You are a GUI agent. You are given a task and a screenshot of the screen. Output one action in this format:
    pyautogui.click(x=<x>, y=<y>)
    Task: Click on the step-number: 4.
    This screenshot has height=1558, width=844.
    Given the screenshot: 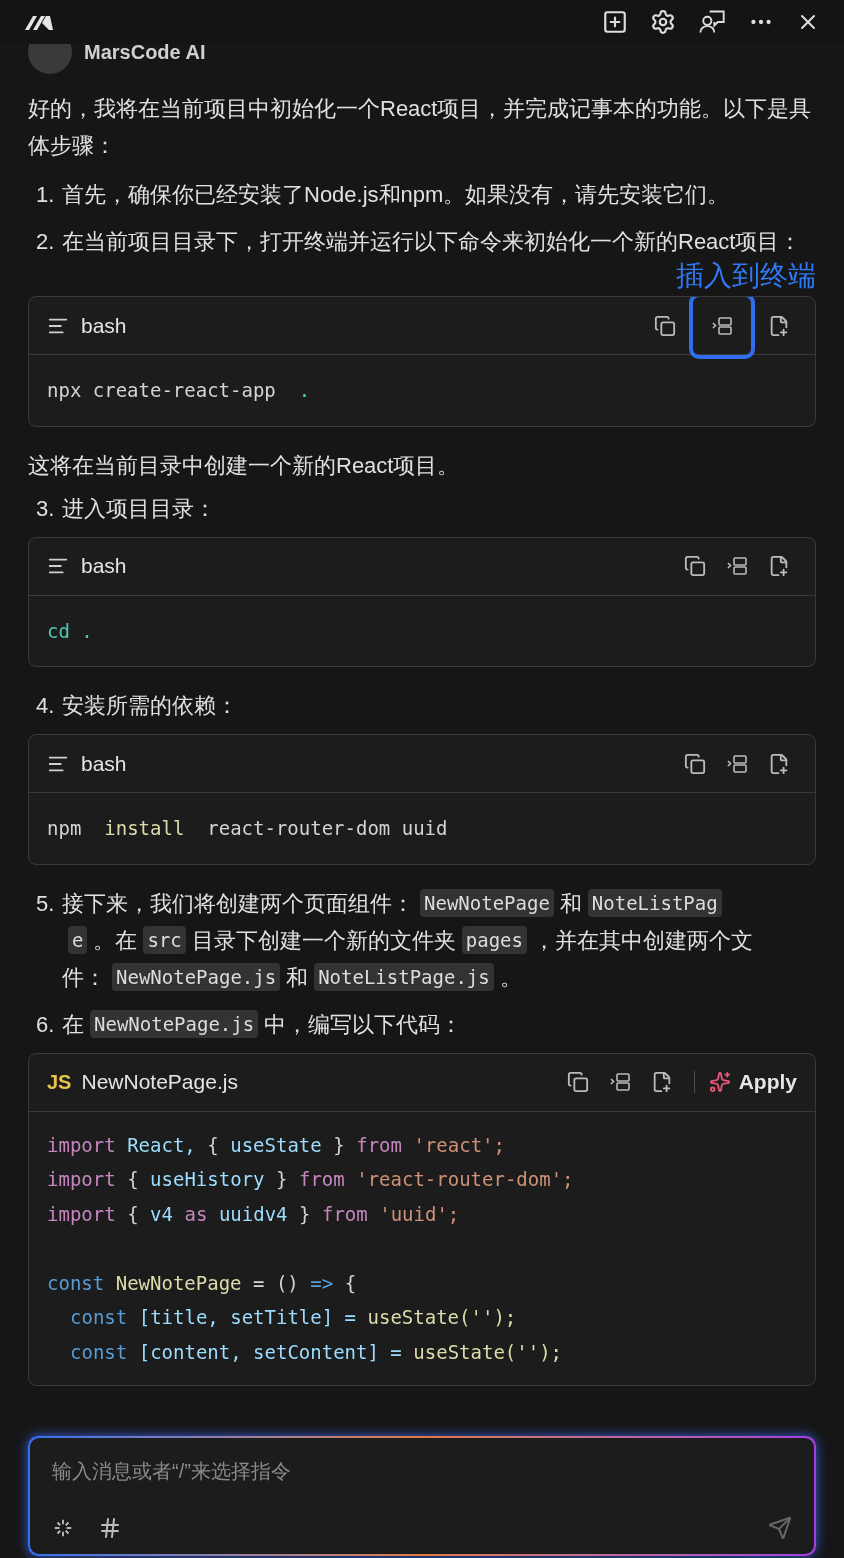 What is the action you would take?
    pyautogui.click(x=46, y=706)
    